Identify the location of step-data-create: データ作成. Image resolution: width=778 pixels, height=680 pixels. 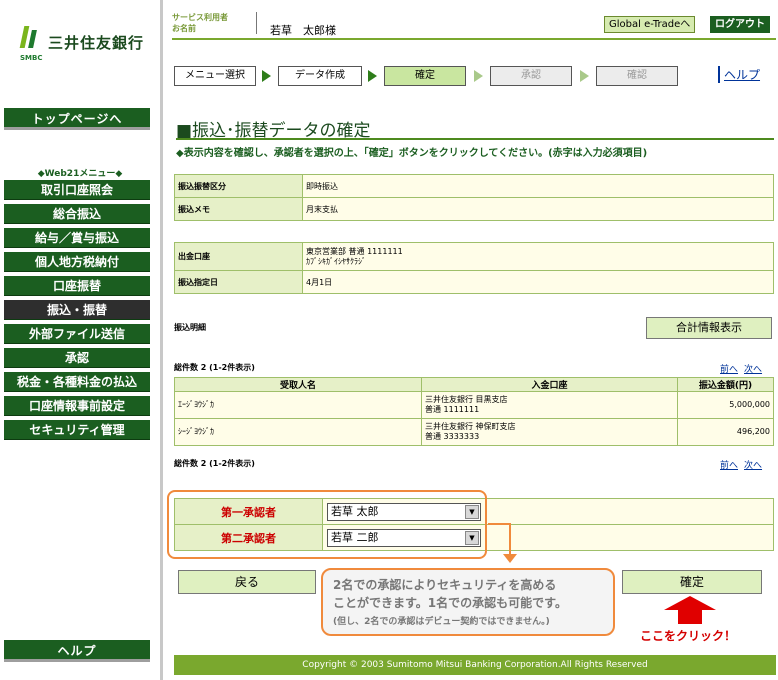
(320, 76).